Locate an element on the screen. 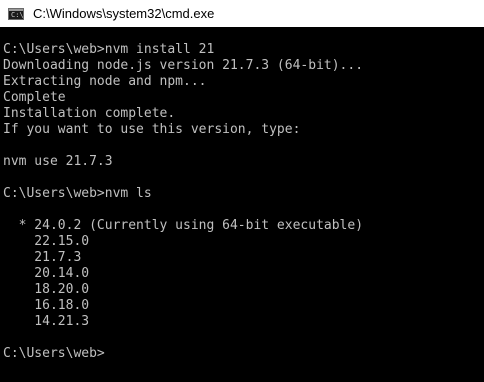 The width and height of the screenshot is (484, 382). console-line: C:\Users\web>nvm install 21 is located at coordinates (109, 49).